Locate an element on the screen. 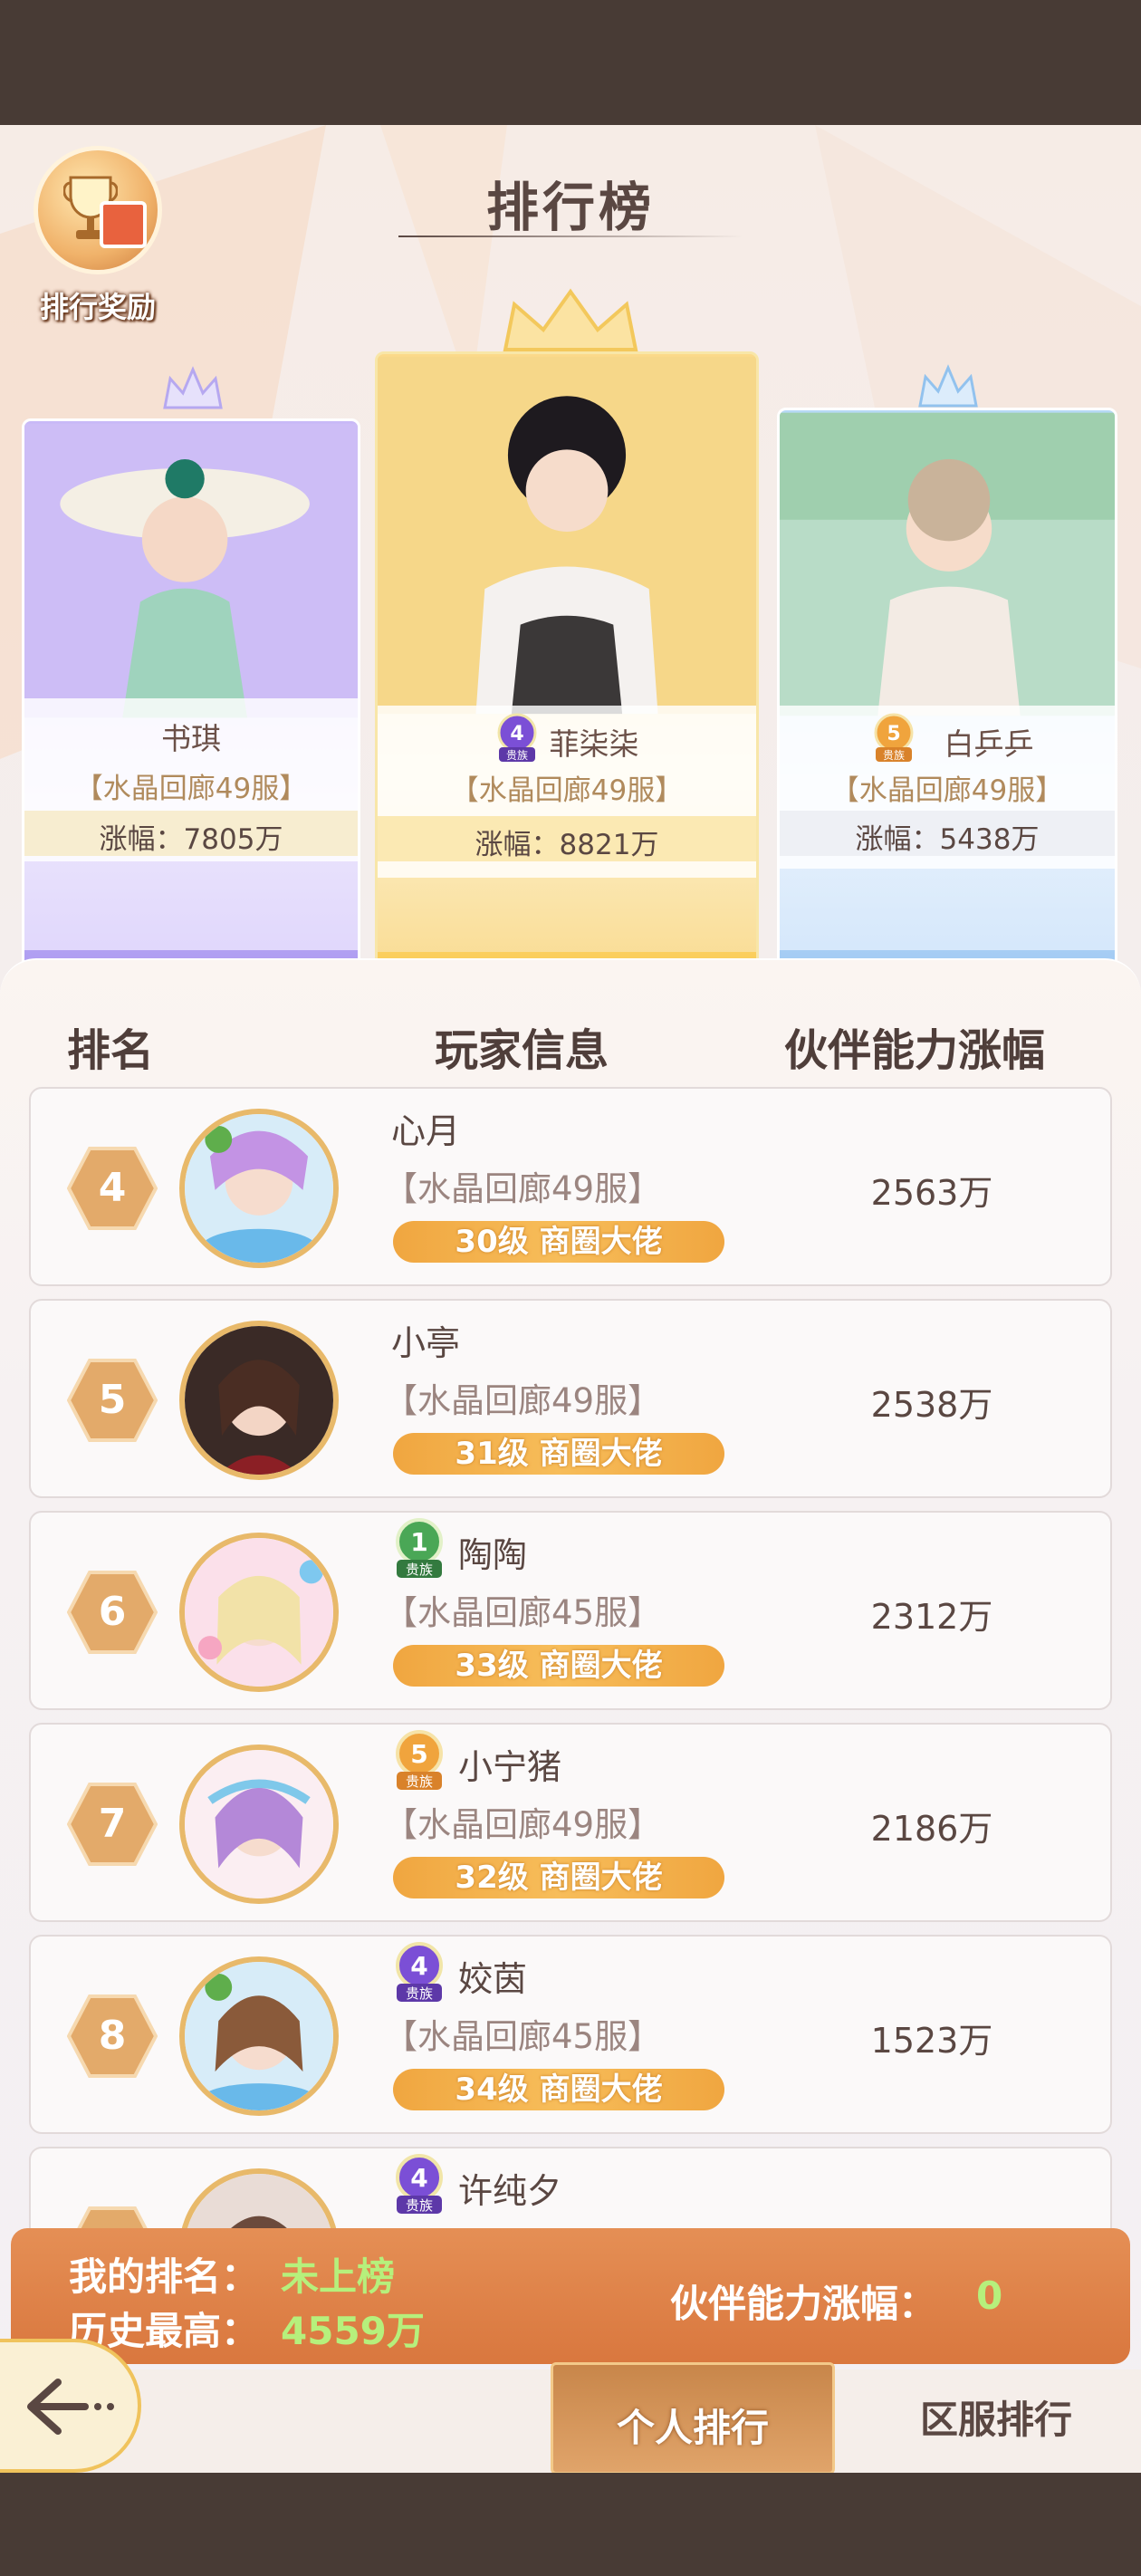  noble-badge-icon: 1 贵族 is located at coordinates (420, 1548).